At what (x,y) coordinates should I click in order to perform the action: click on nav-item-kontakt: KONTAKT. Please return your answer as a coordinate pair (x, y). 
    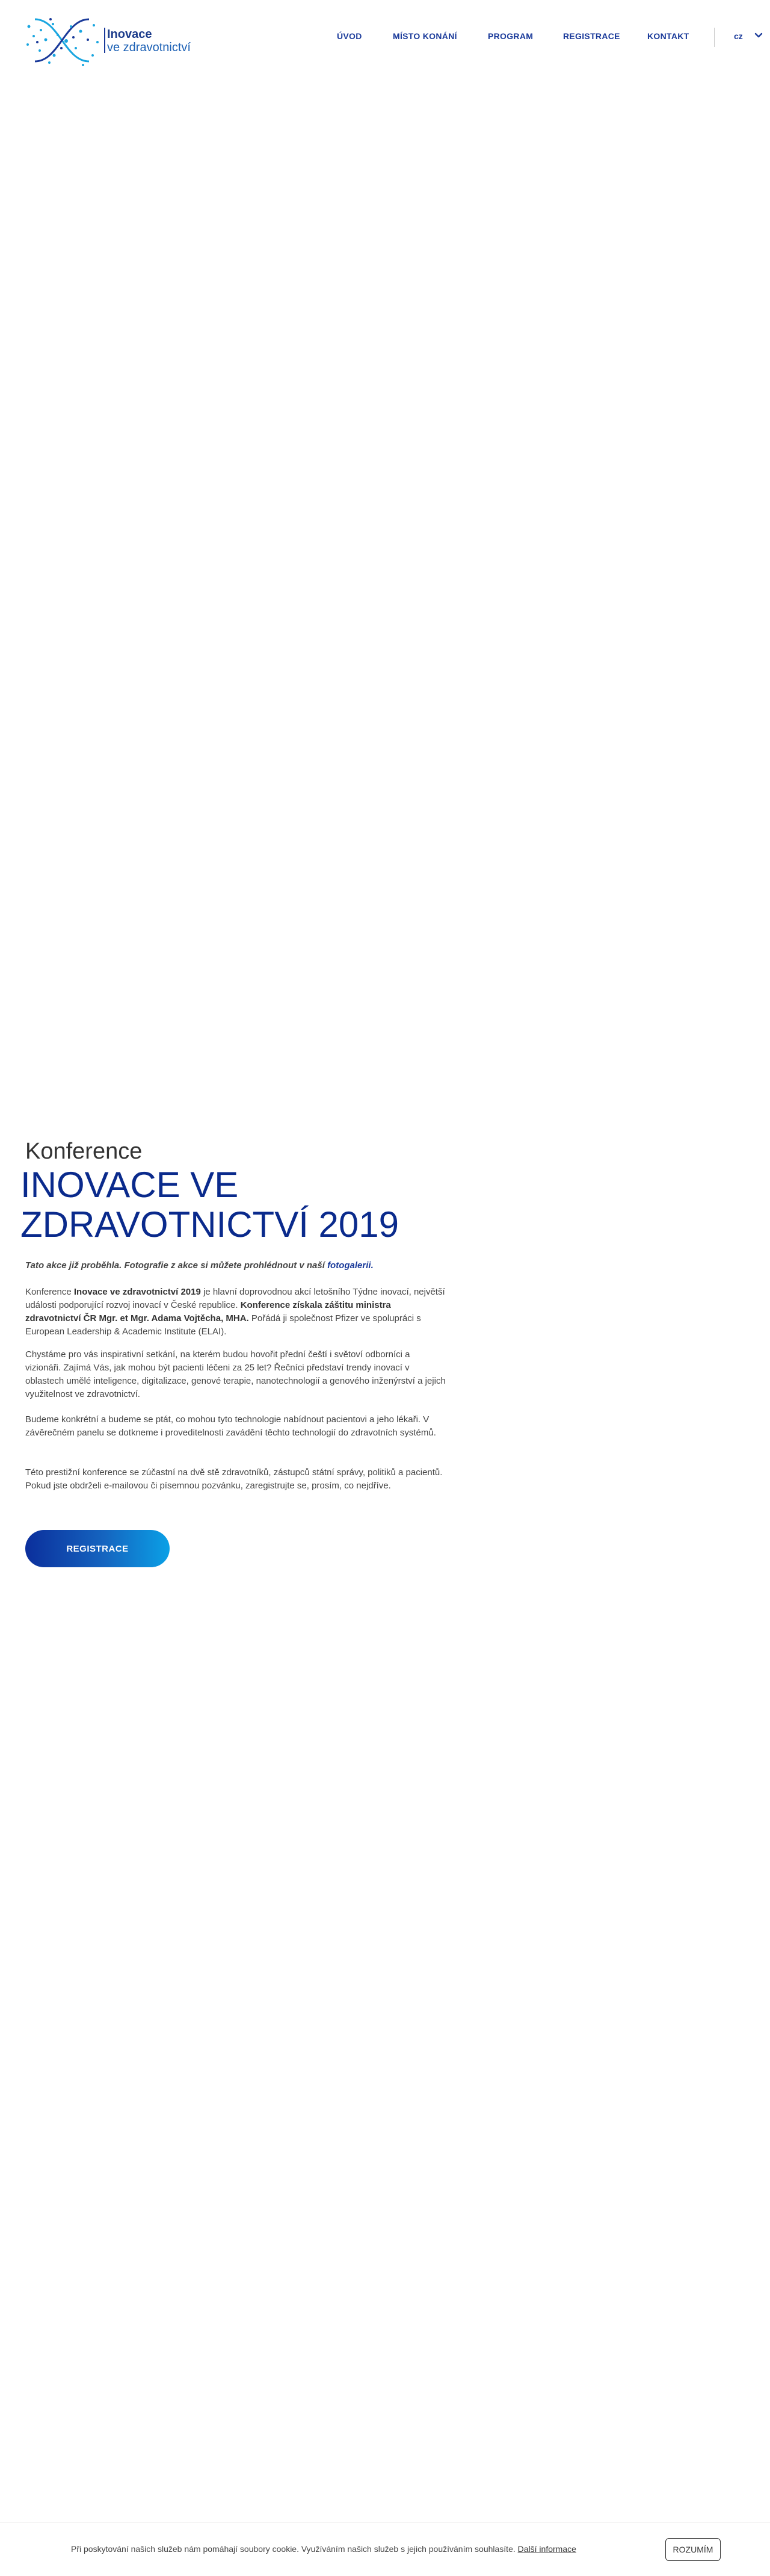
    Looking at the image, I should click on (668, 36).